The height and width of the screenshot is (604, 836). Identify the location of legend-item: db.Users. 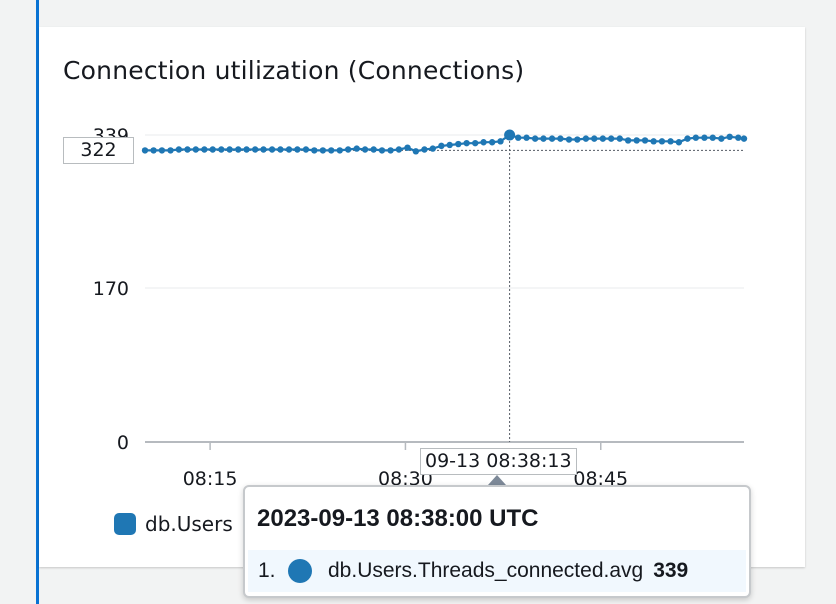
(173, 524).